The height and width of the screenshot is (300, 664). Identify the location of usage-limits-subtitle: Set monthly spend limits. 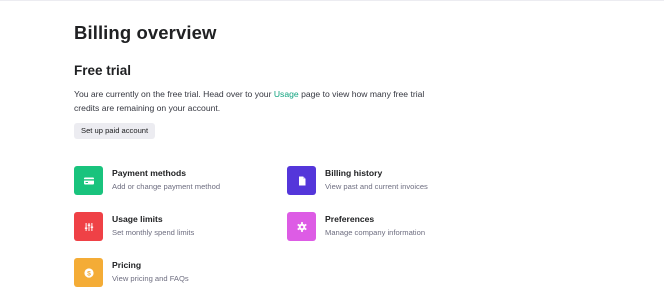
(153, 232).